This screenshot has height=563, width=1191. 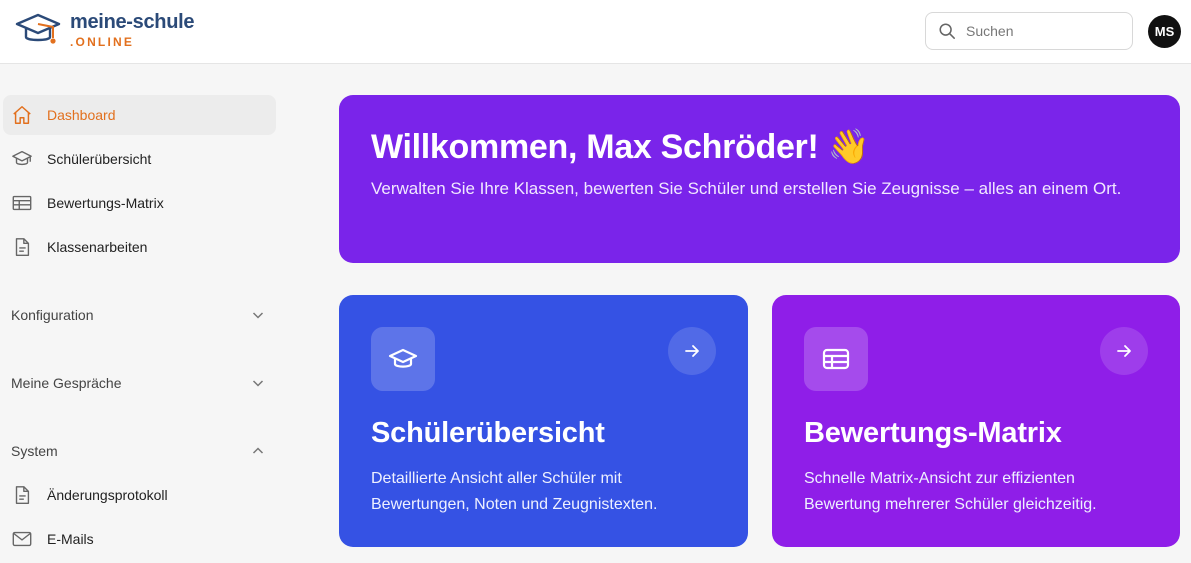 What do you see at coordinates (142, 451) in the screenshot?
I see `section-system: System` at bounding box center [142, 451].